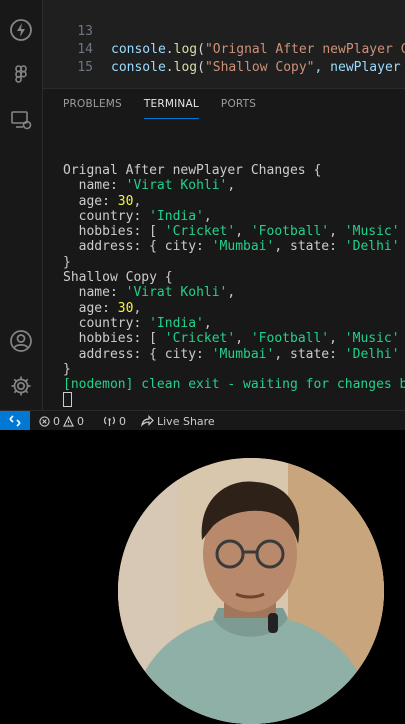  I want to click on remote-icon, so click(15, 421).